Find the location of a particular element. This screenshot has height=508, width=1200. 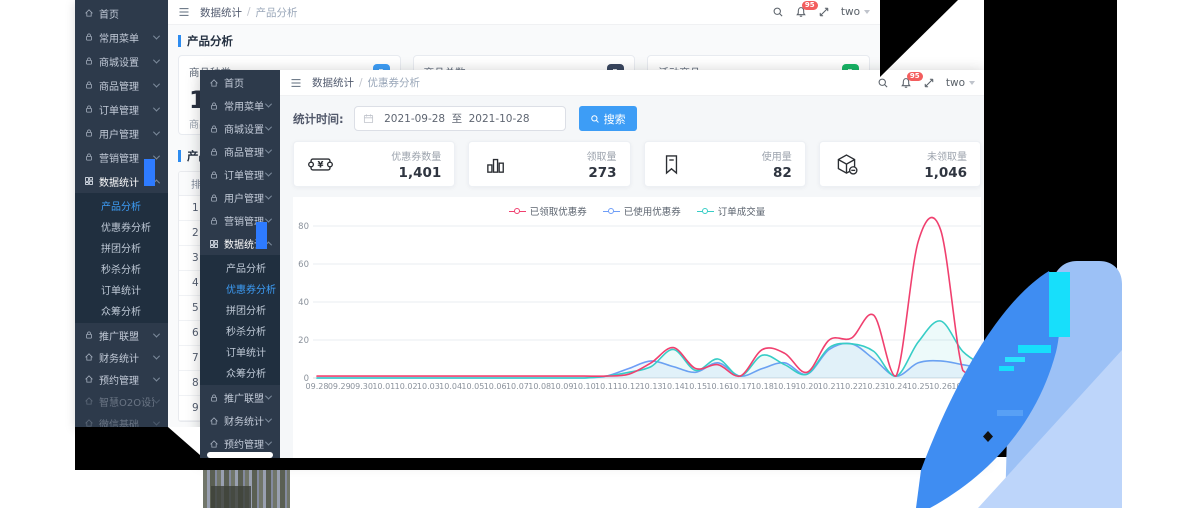

stat-value: 273 is located at coordinates (602, 172).